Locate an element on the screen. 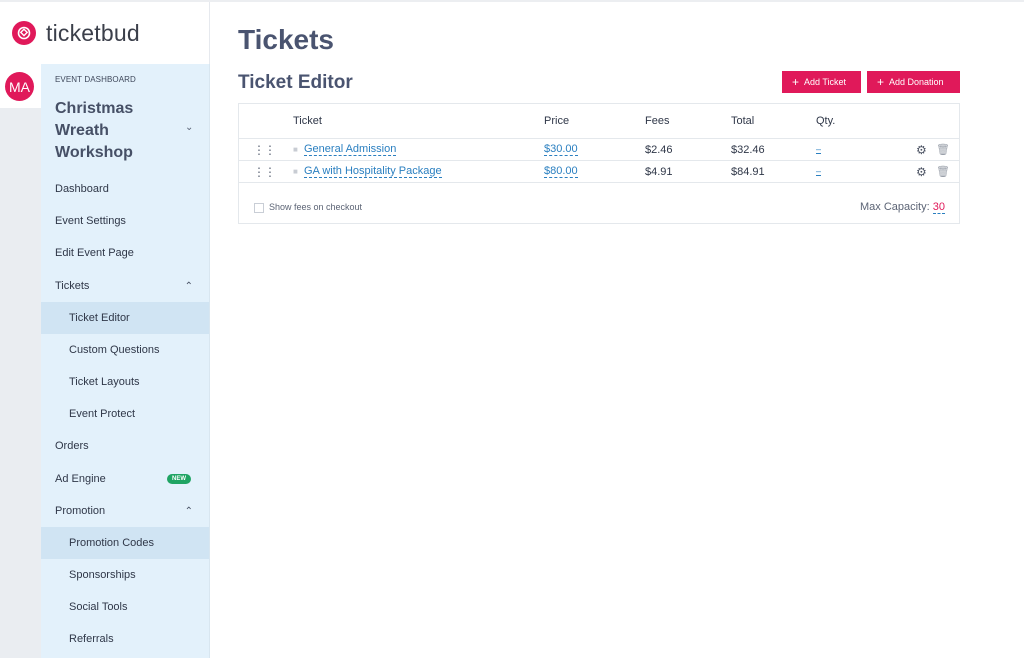 Image resolution: width=1024 pixels, height=658 pixels. sidebar-item-label: Dashboard is located at coordinates (82, 189).